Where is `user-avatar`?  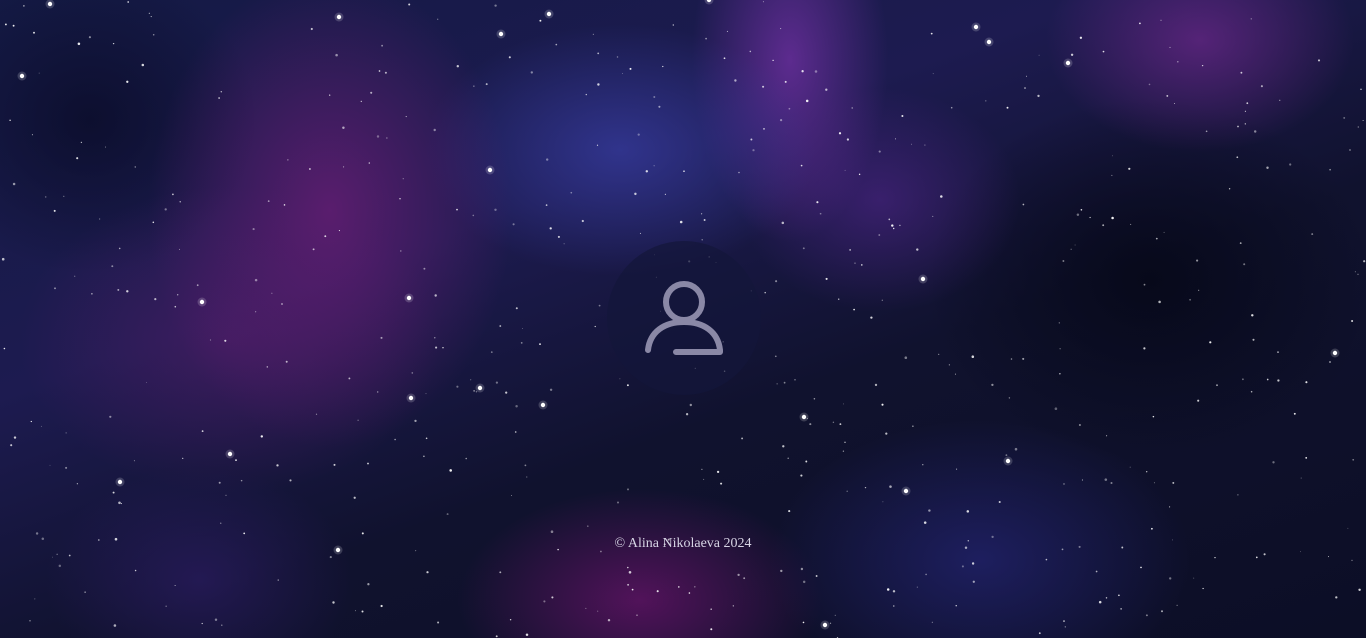
user-avatar is located at coordinates (684, 318).